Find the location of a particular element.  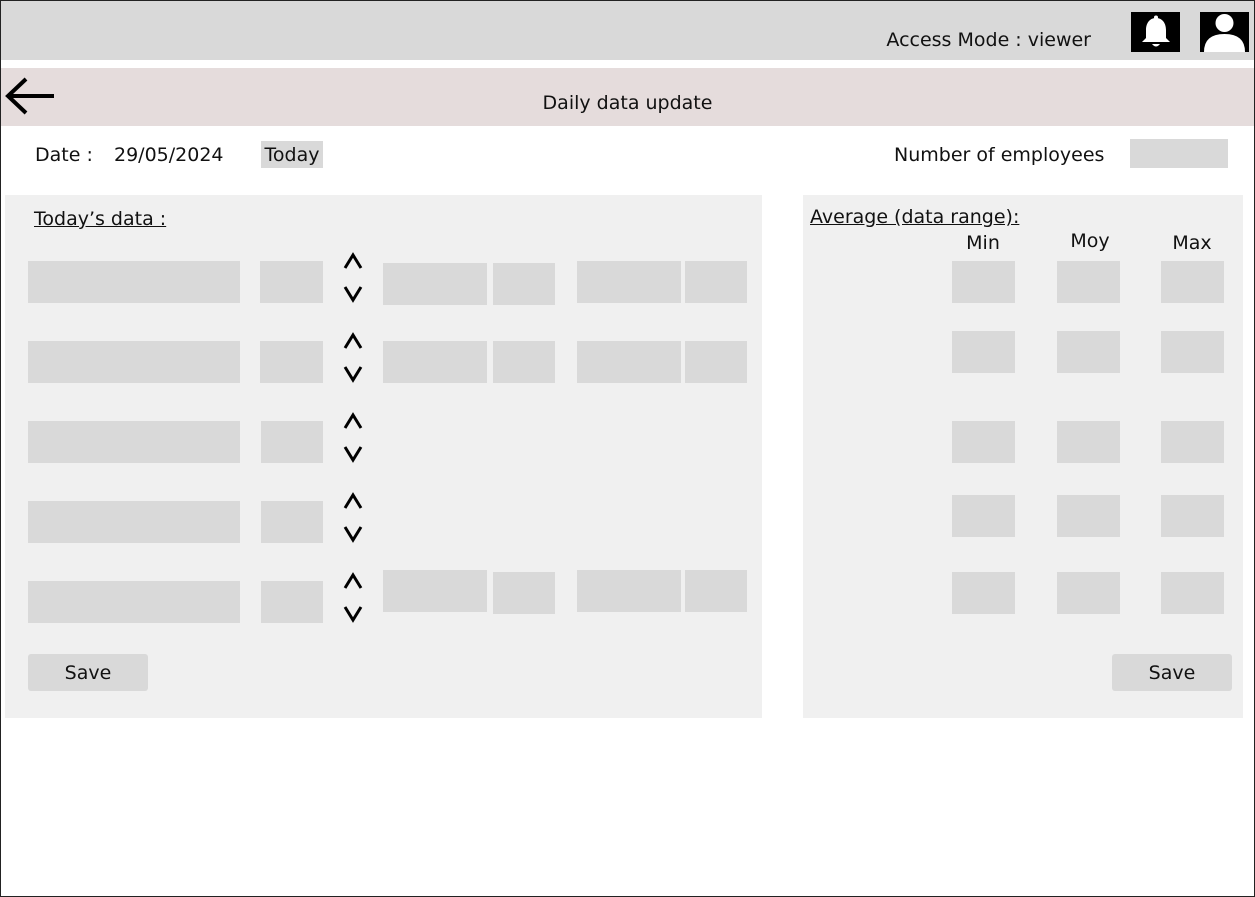

employees-field is located at coordinates (1179, 153).